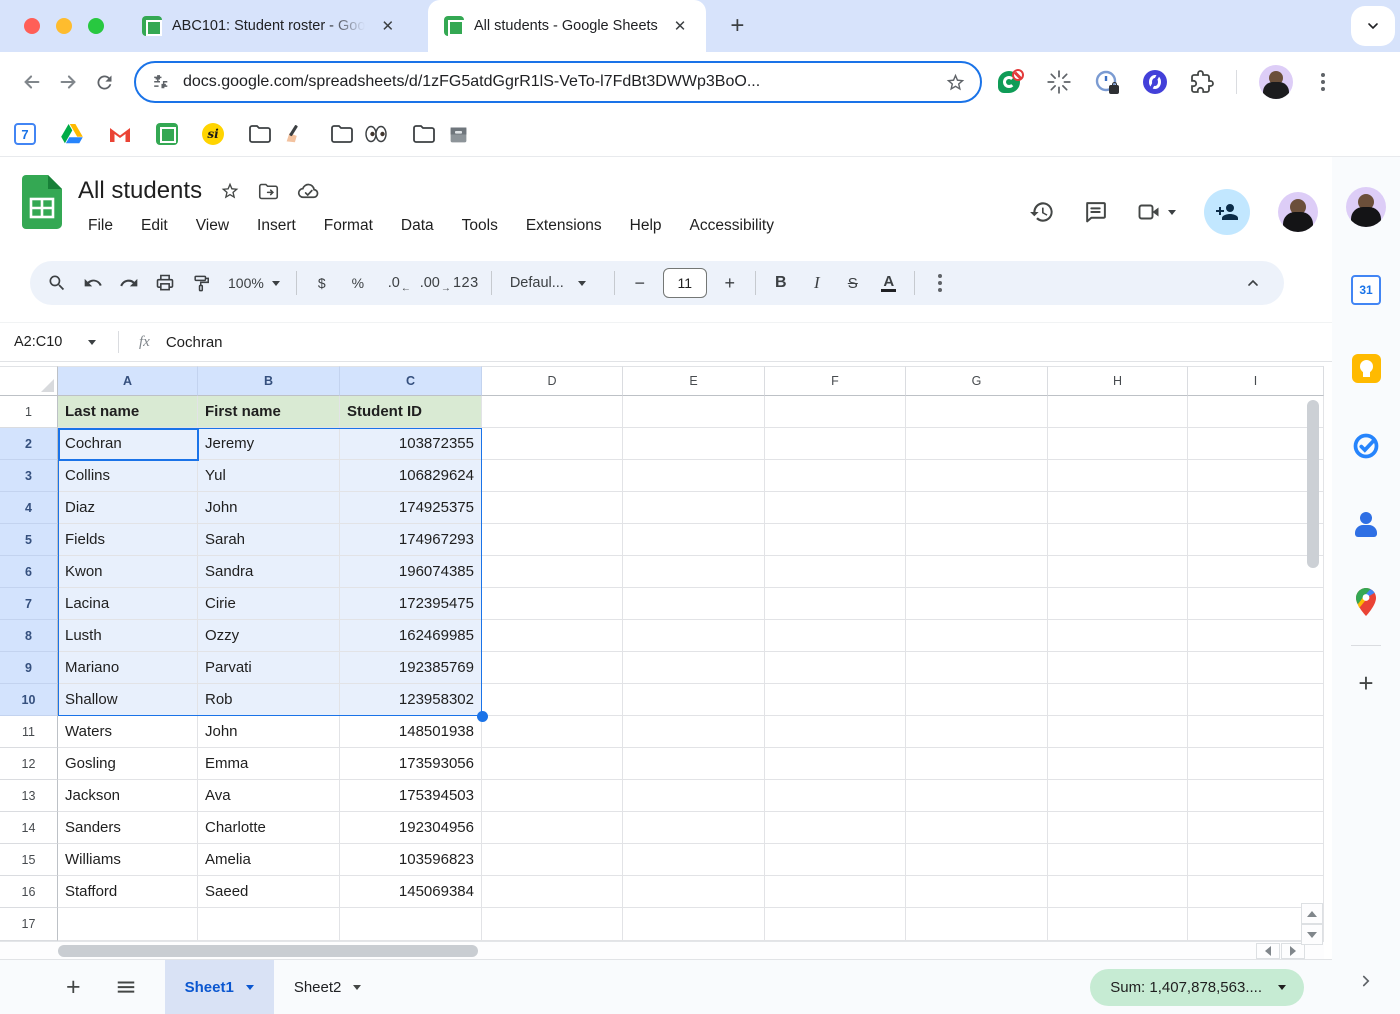  I want to click on redo-icon, so click(129, 283).